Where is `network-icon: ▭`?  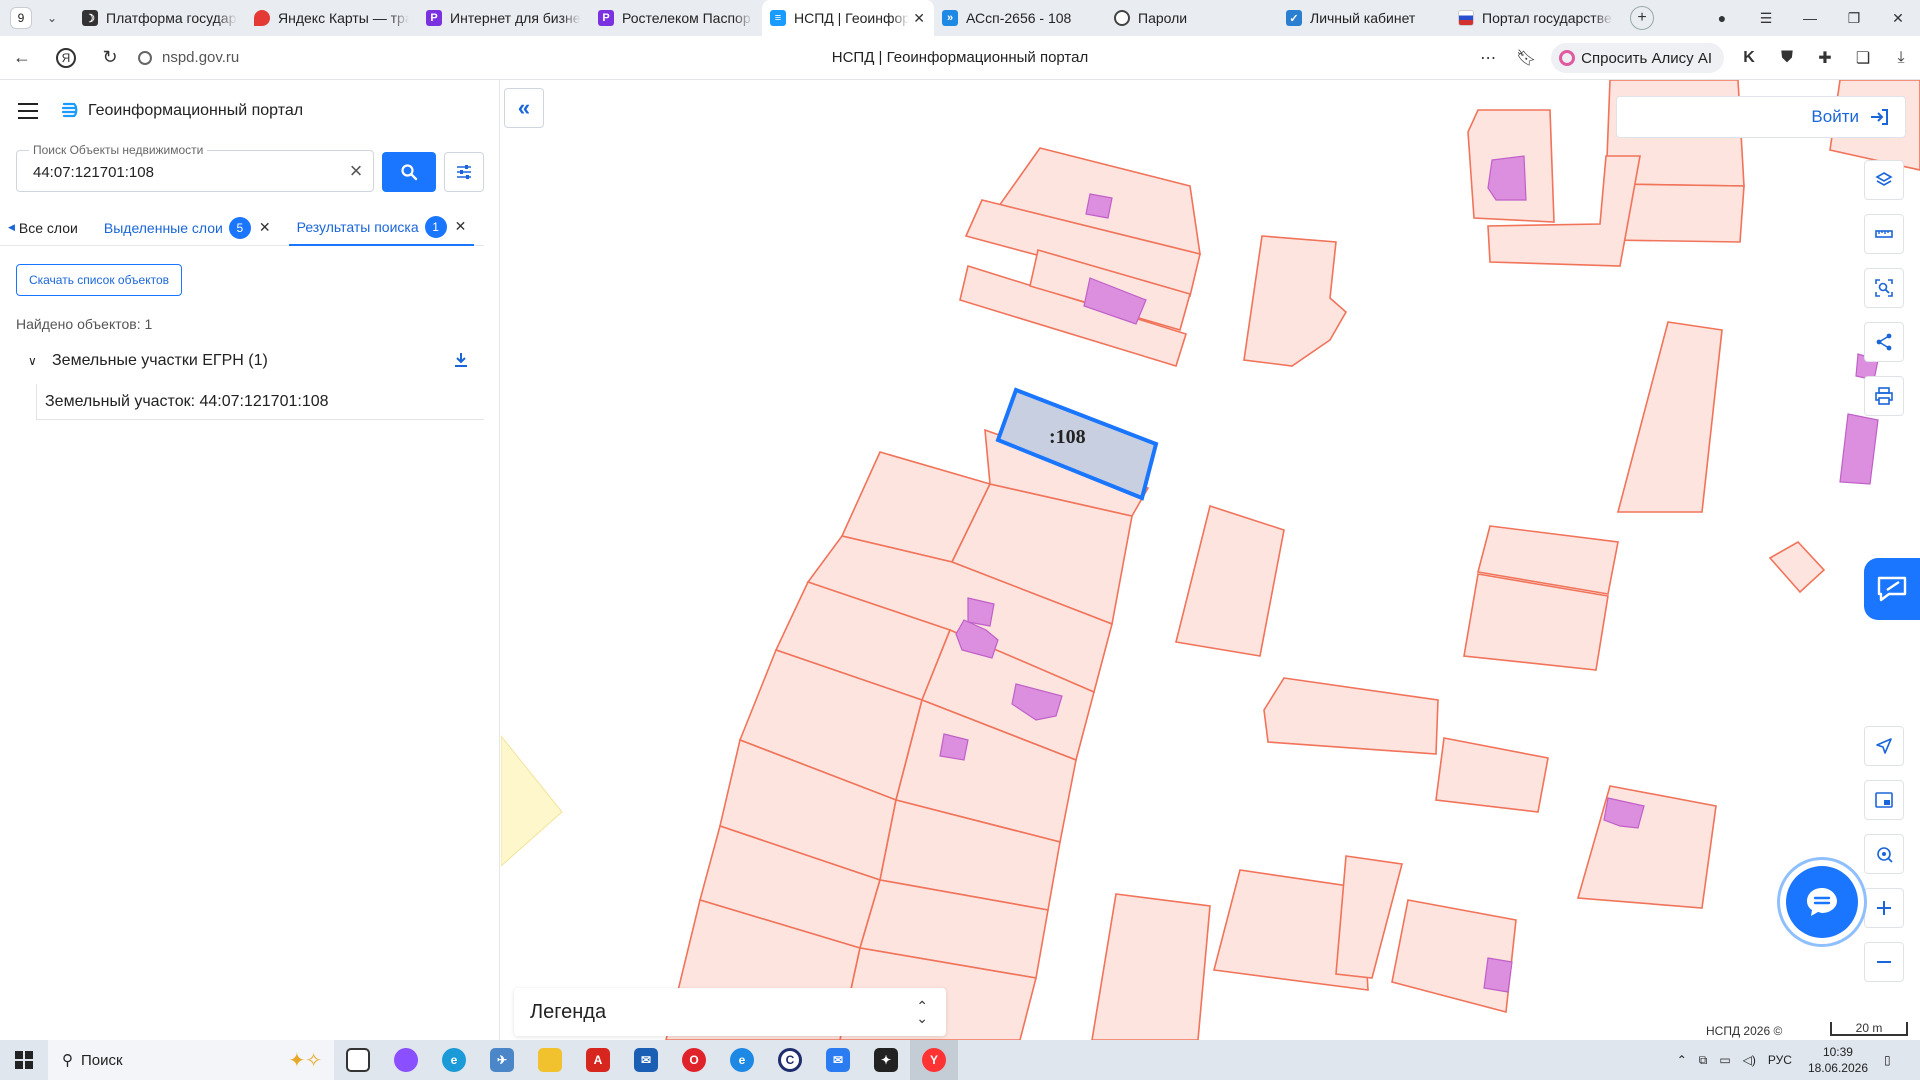
network-icon: ▭ is located at coordinates (1724, 1060).